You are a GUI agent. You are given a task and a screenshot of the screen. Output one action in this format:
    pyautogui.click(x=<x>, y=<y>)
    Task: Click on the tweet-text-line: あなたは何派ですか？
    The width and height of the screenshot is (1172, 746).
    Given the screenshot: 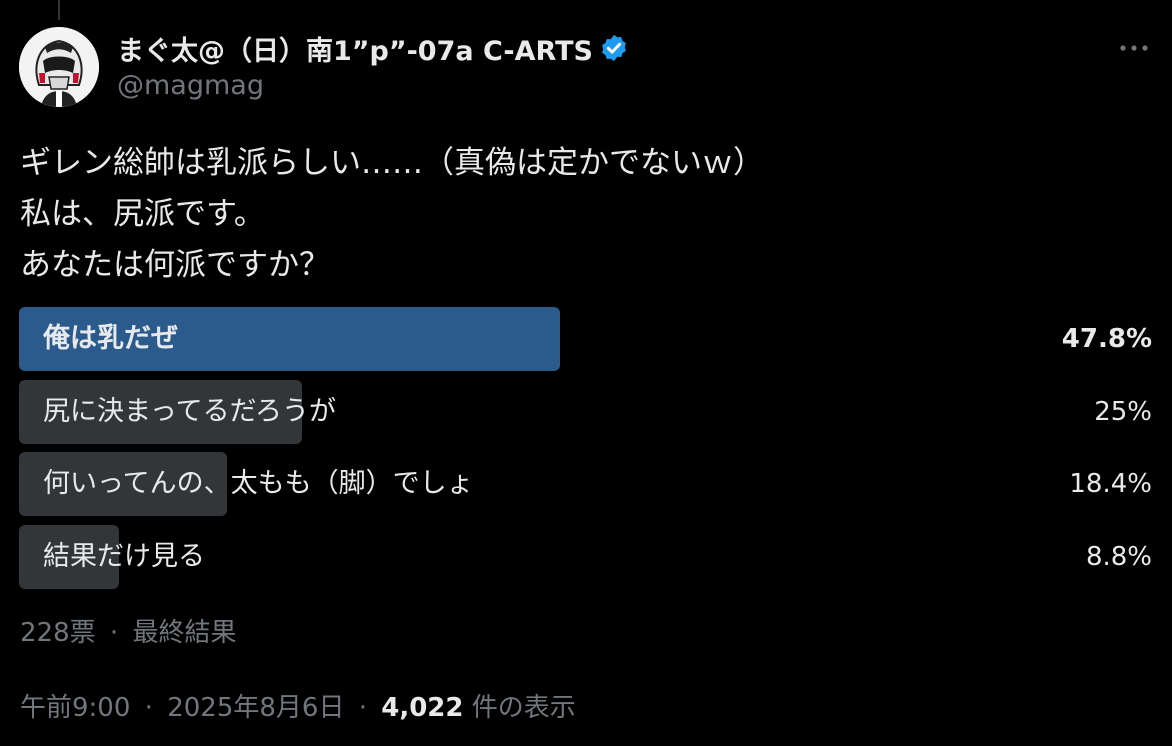 What is the action you would take?
    pyautogui.click(x=175, y=265)
    